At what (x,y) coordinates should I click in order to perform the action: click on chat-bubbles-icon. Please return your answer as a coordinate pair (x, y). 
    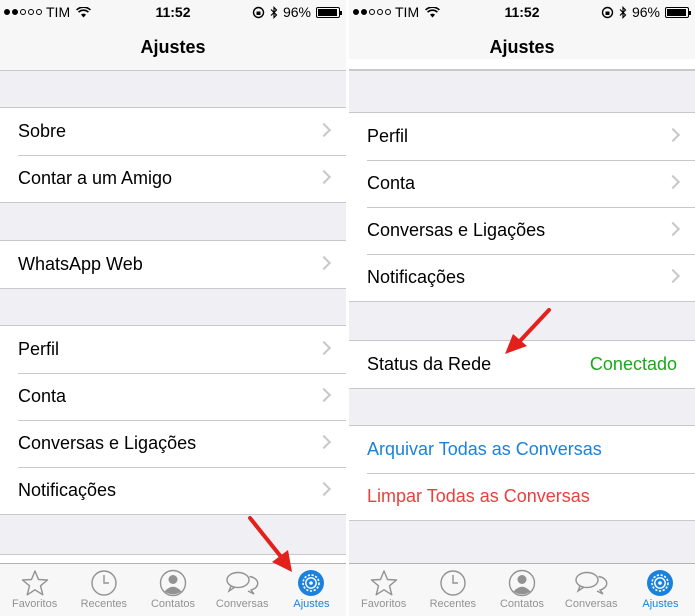
    Looking at the image, I should click on (591, 583).